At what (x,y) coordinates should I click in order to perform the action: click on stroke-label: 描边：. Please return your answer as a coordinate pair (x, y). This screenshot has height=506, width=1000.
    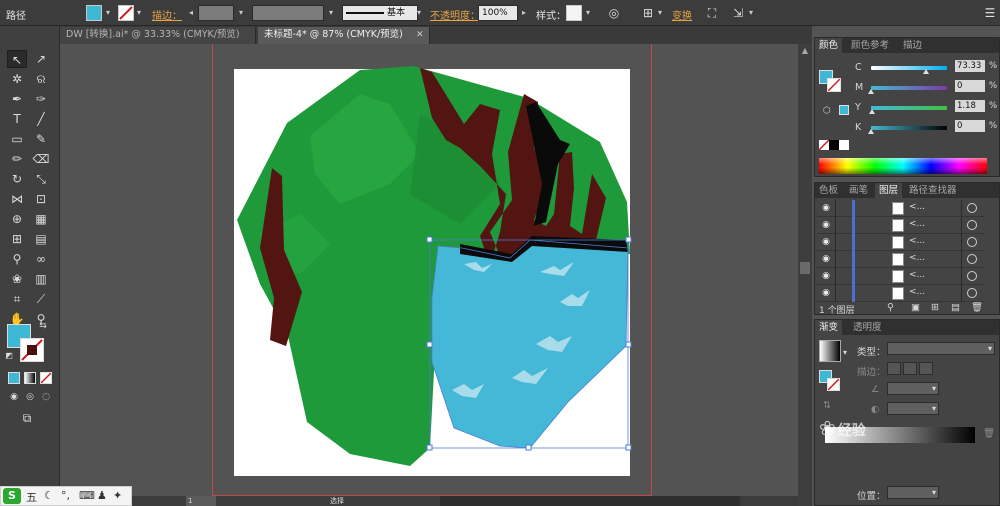
    Looking at the image, I should click on (167, 14).